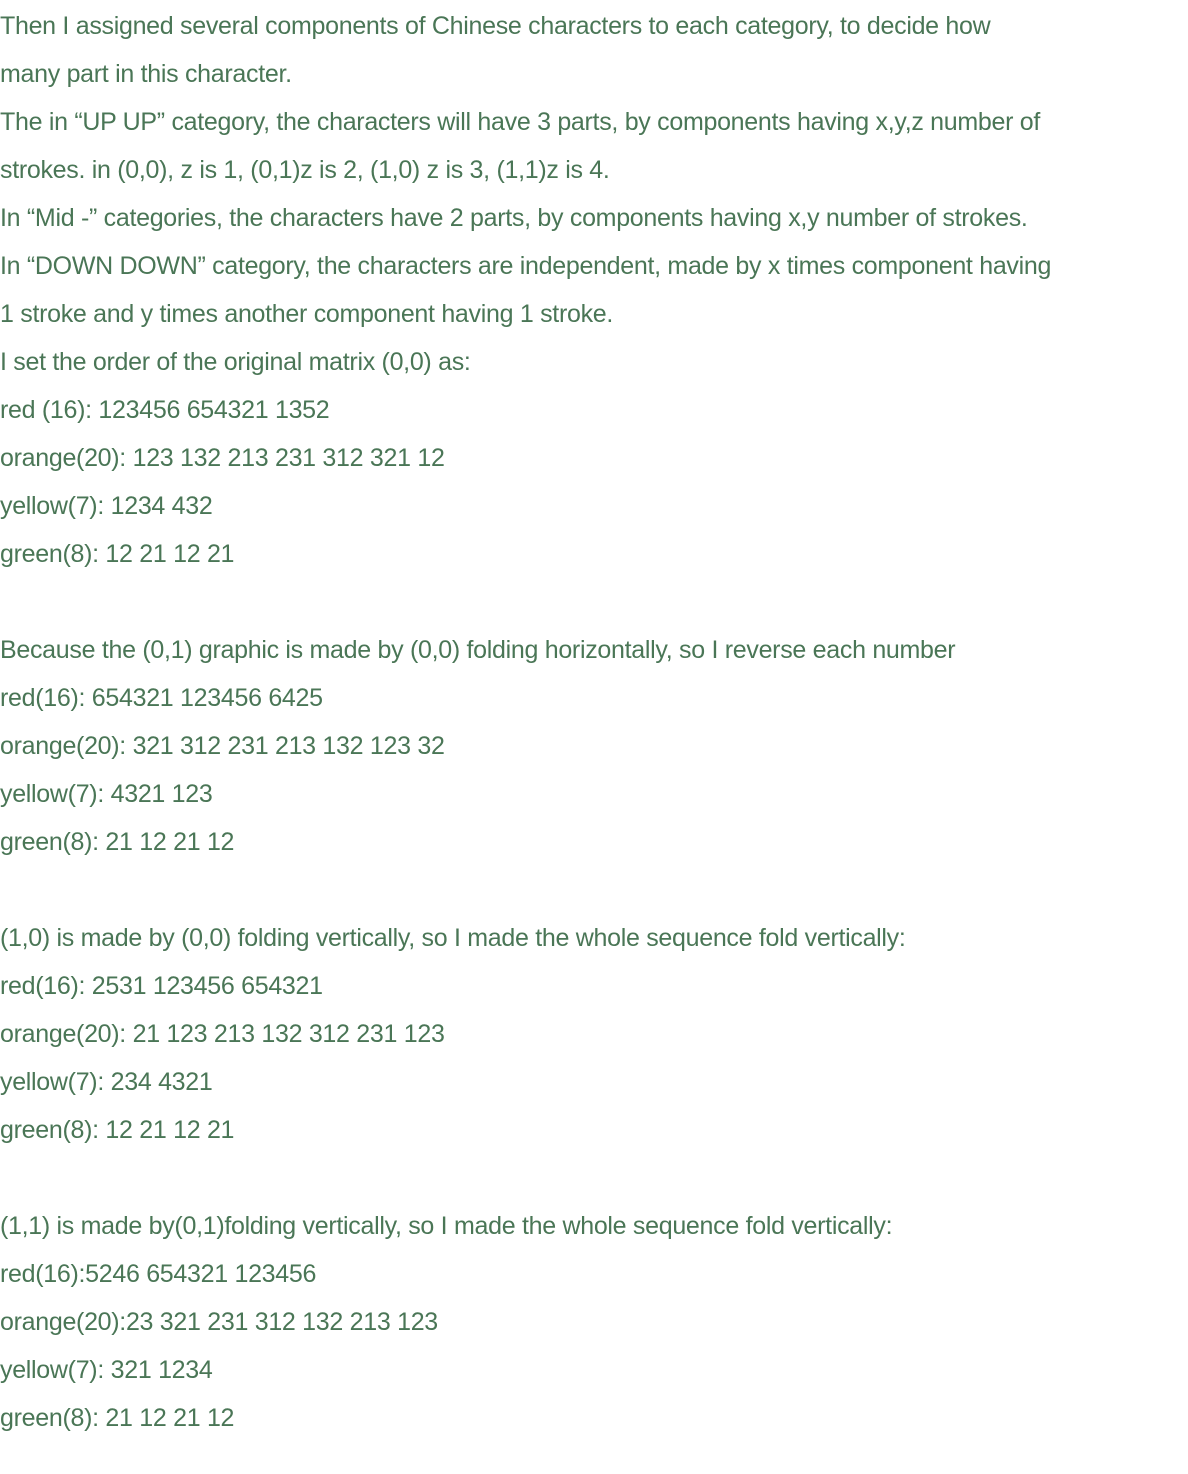  I want to click on sequence-row-red: red(16): 2531 123456 654321, so click(161, 986).